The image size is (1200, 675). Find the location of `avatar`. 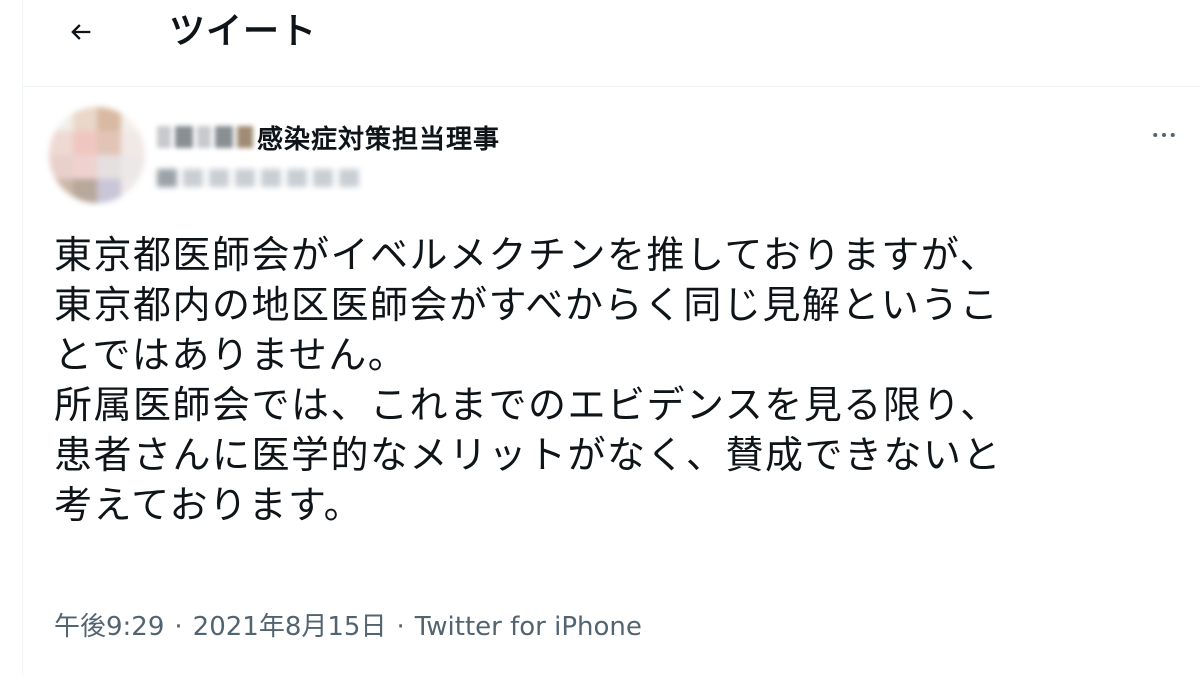

avatar is located at coordinates (97, 155).